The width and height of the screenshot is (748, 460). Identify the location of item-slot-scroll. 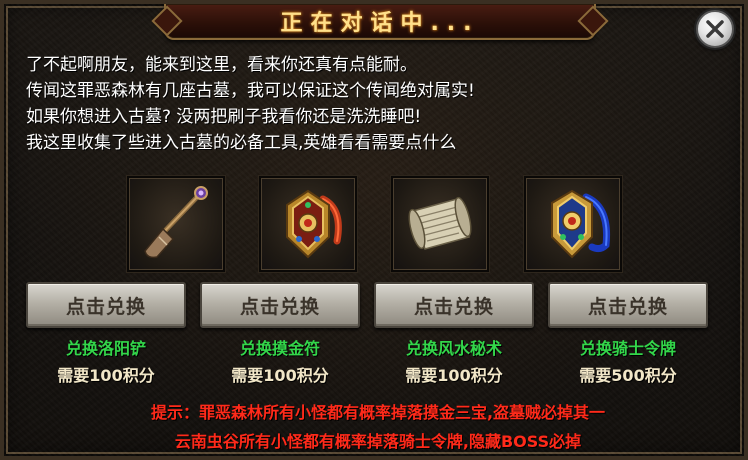
(440, 224).